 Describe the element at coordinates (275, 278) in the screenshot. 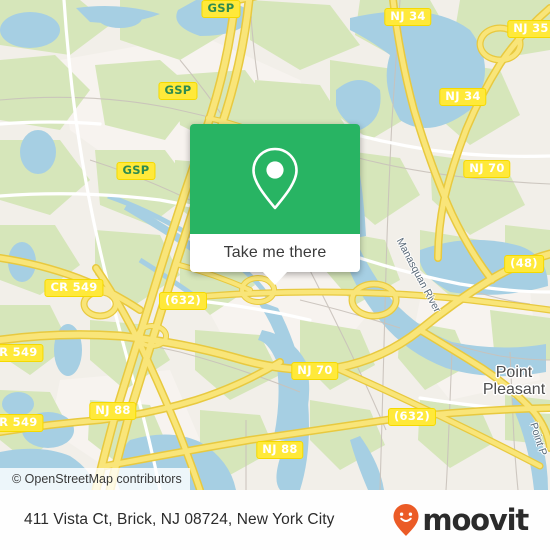

I see `popup-tail` at that location.